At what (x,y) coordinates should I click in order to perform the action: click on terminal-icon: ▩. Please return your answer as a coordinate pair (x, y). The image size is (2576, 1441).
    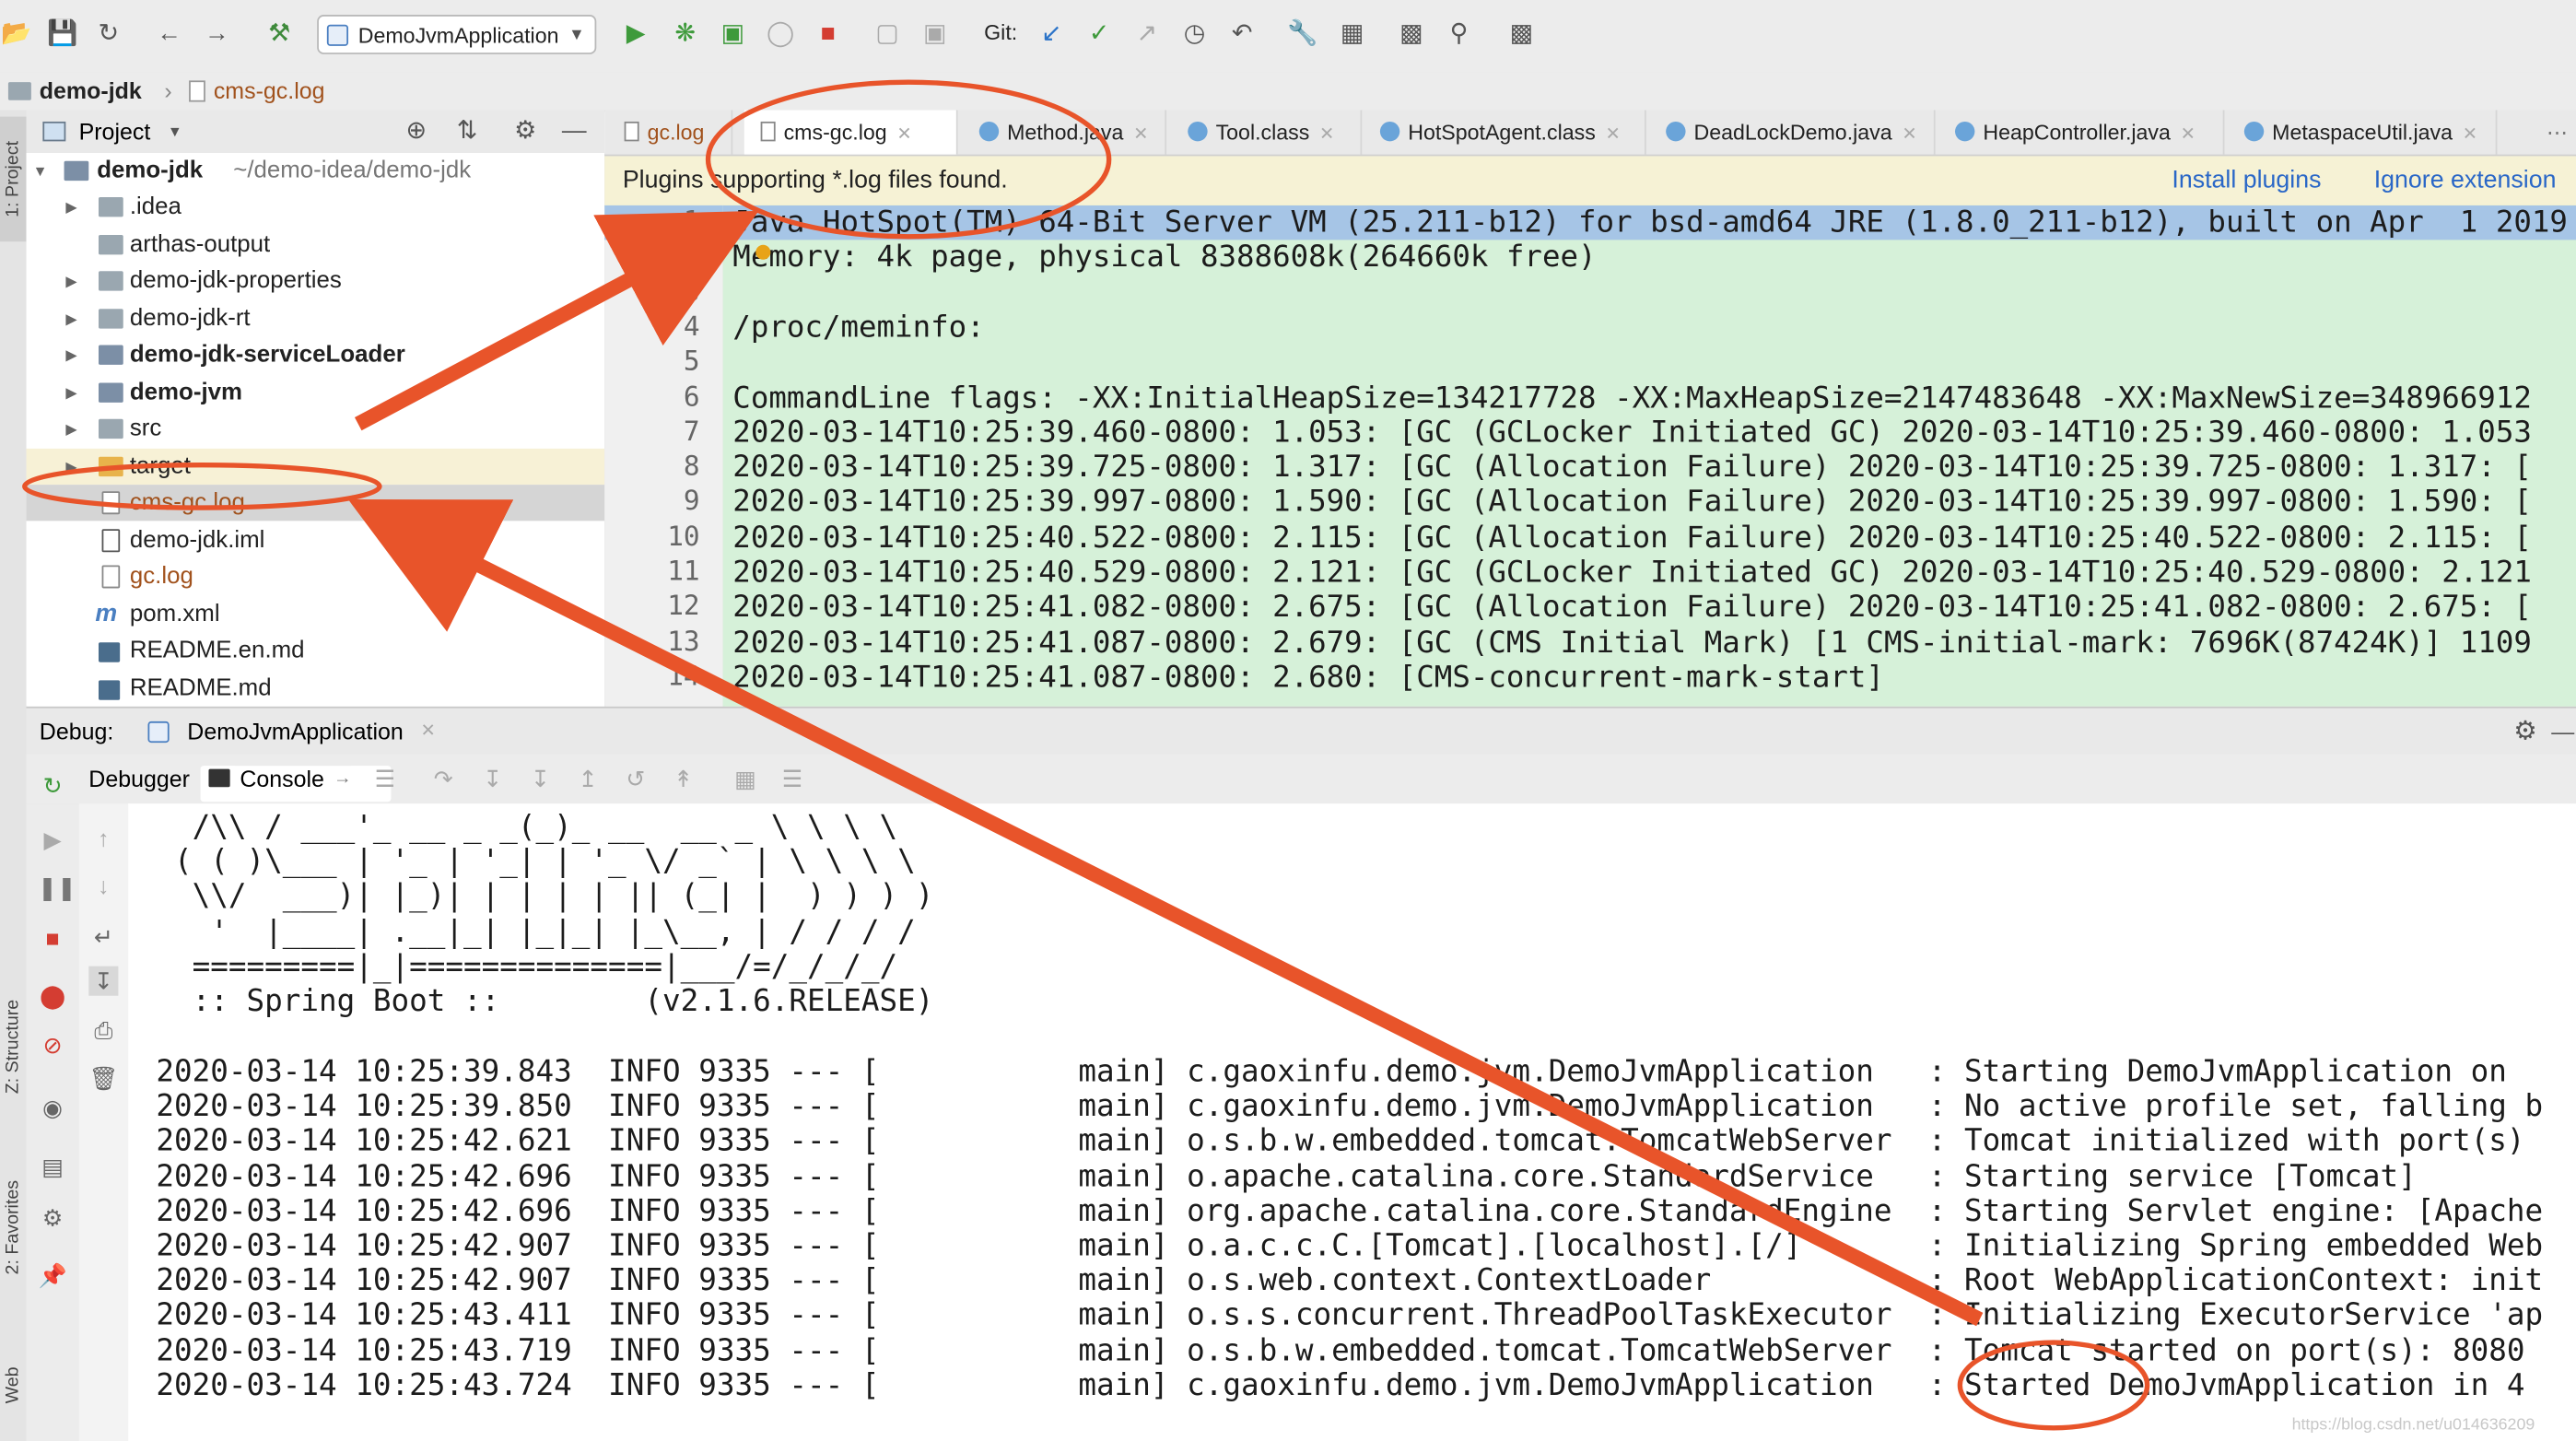
    Looking at the image, I should click on (1411, 35).